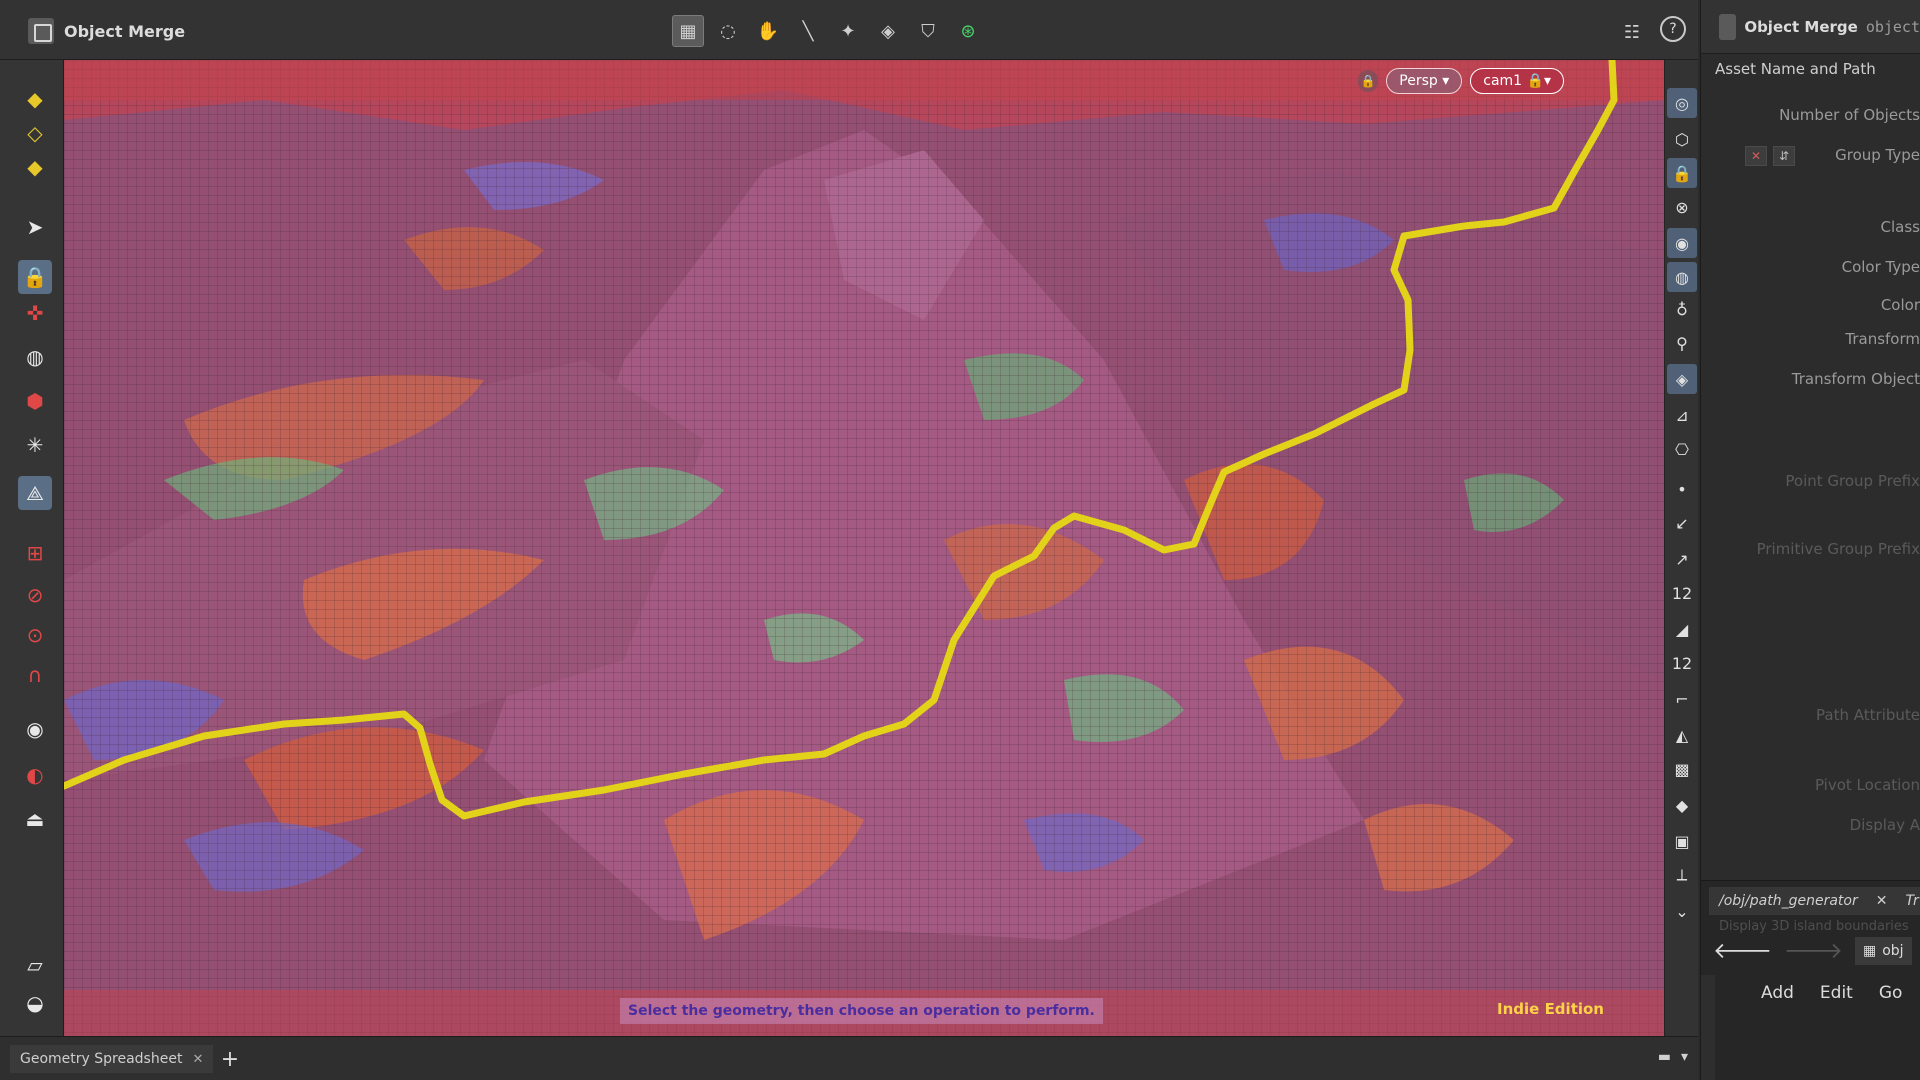 The image size is (1920, 1080). What do you see at coordinates (1795, 69) in the screenshot?
I see `asset-section-label: Asset Name and Path` at bounding box center [1795, 69].